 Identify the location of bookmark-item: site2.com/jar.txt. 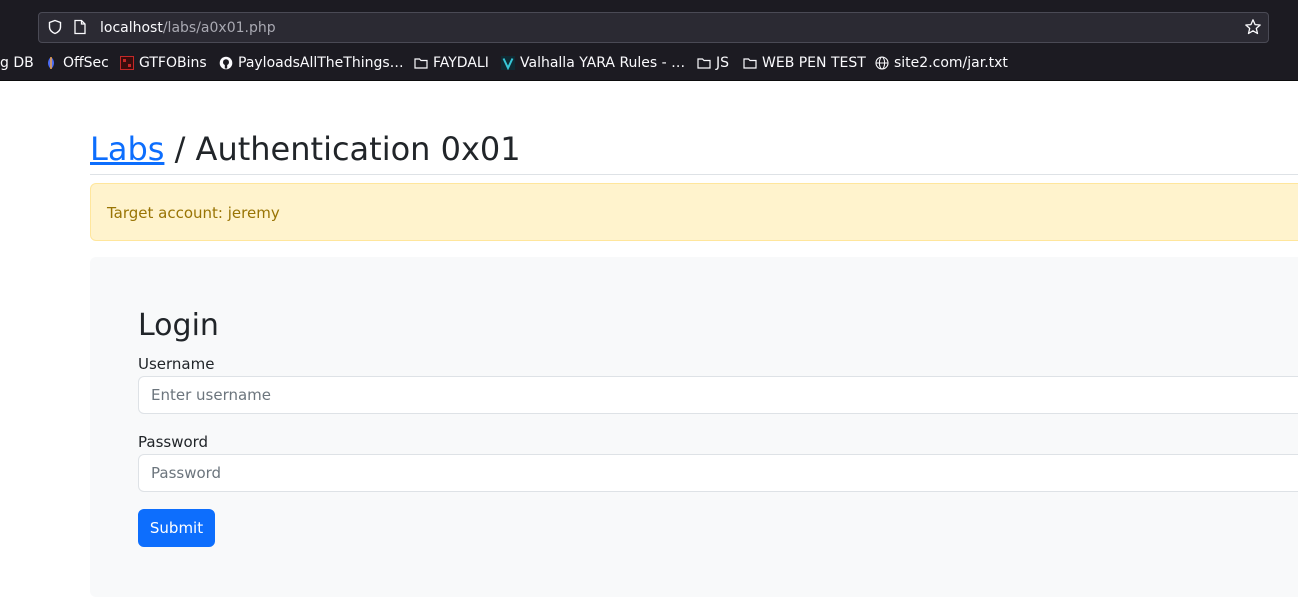
(941, 63).